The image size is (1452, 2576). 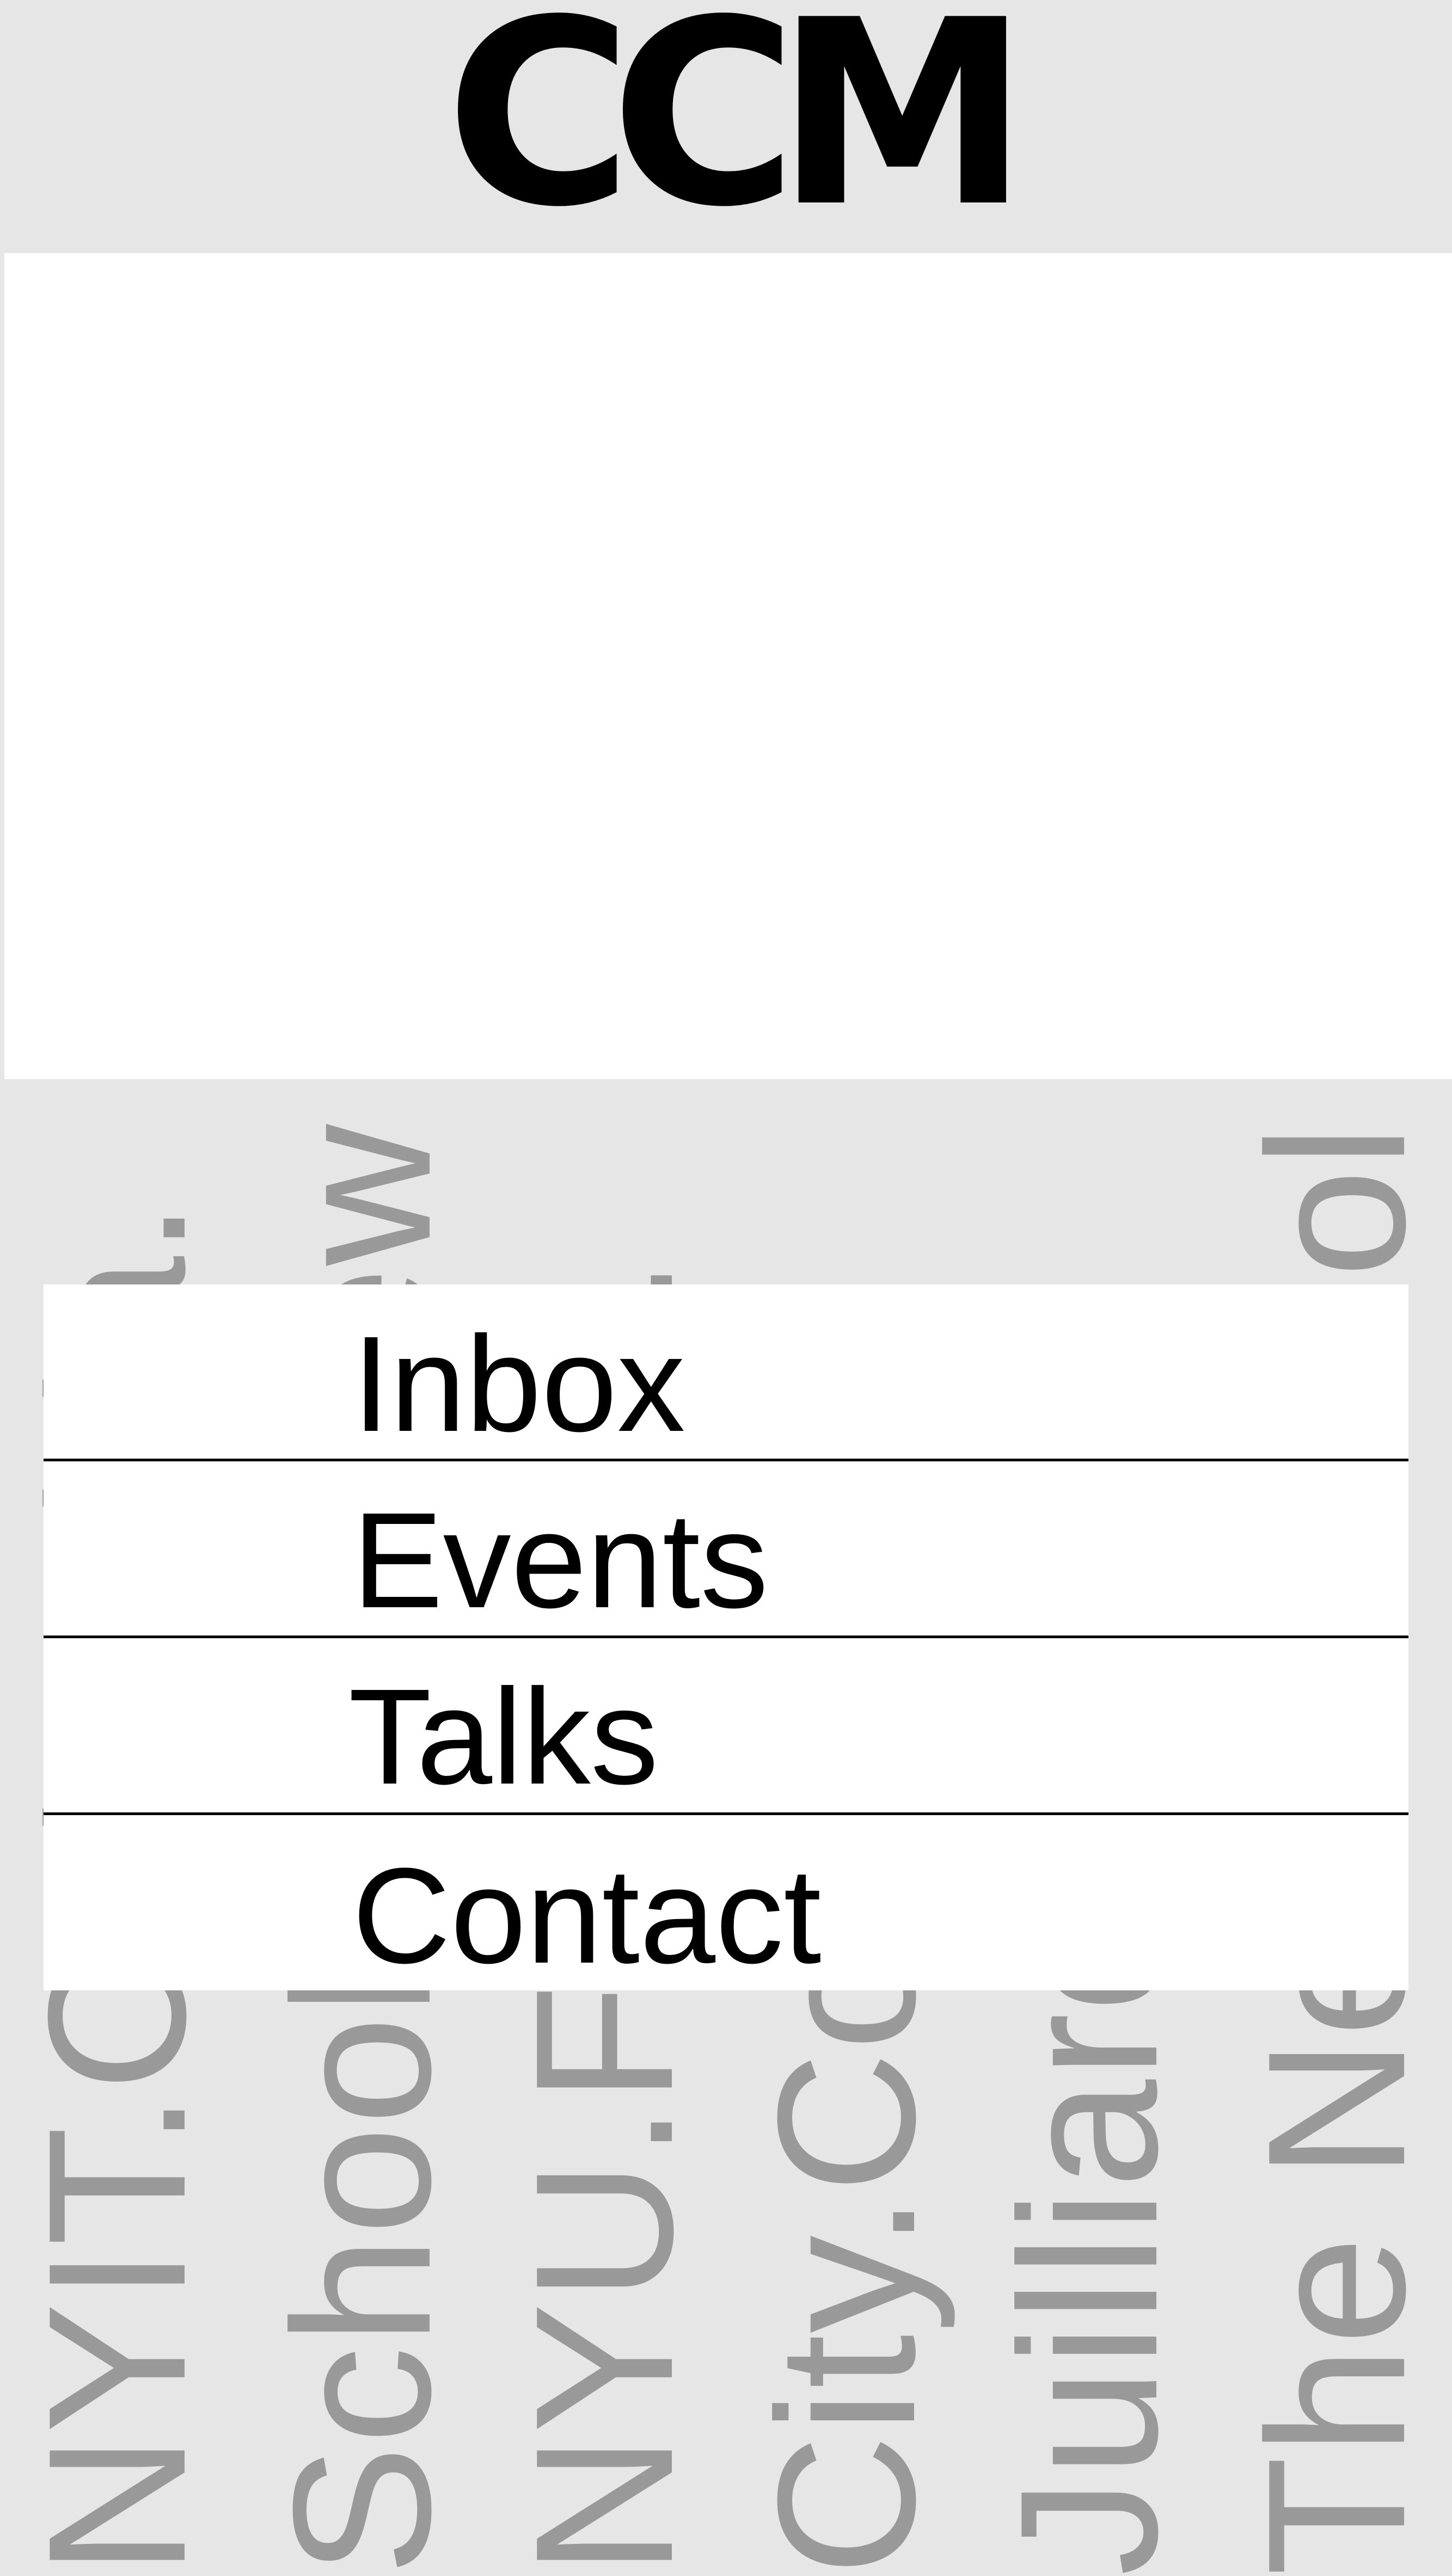 What do you see at coordinates (518, 1384) in the screenshot?
I see `menu-item-label: Inbox` at bounding box center [518, 1384].